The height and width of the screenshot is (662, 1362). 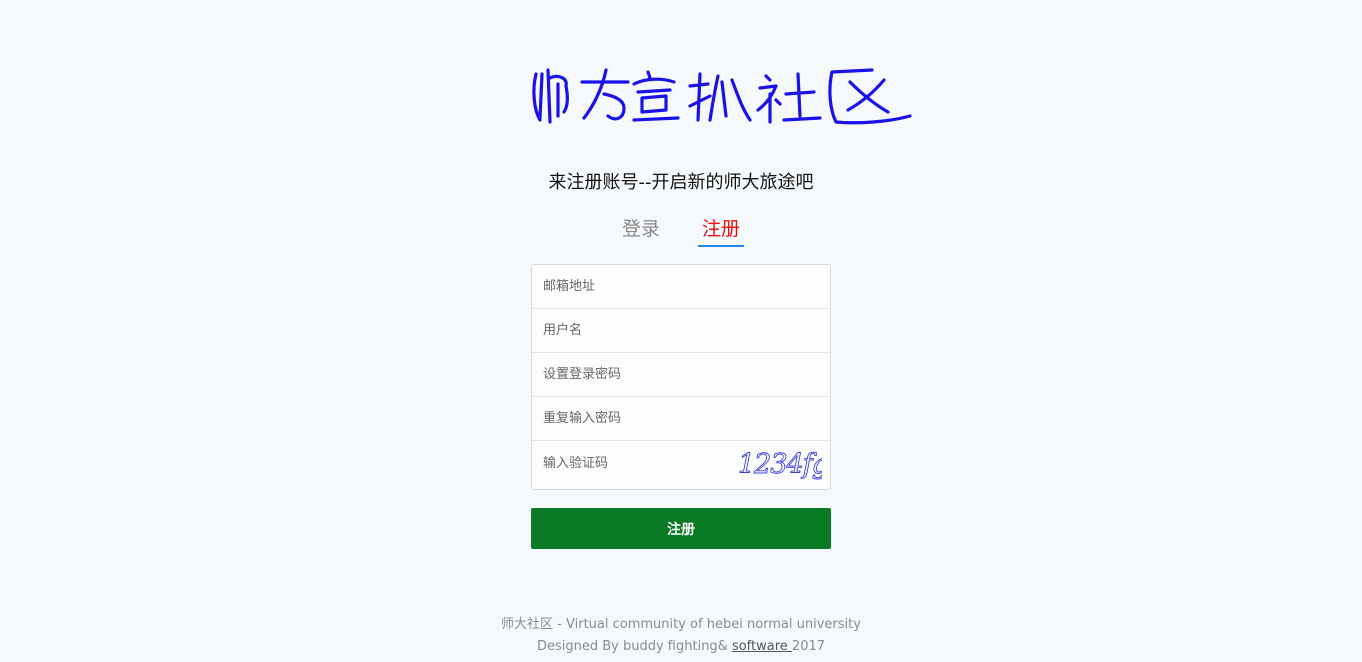 I want to click on footer-software-link: software, so click(x=762, y=646).